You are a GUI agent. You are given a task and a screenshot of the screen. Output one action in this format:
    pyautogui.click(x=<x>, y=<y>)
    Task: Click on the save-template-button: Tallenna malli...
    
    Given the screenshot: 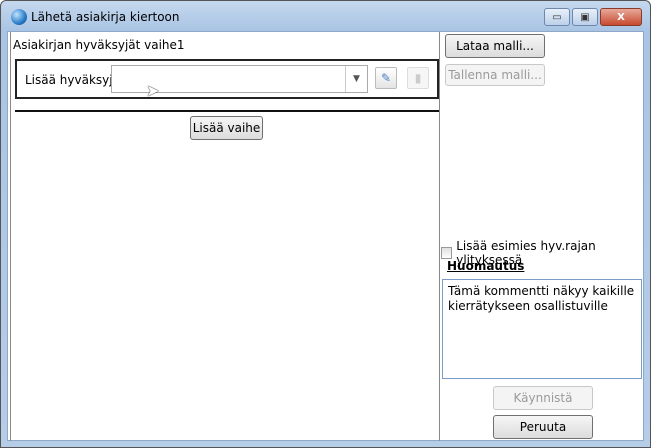 What is the action you would take?
    pyautogui.click(x=495, y=75)
    